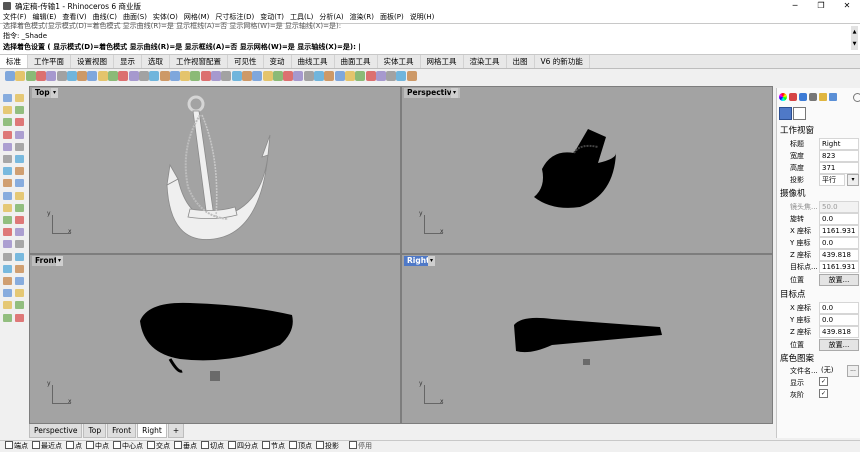 The width and height of the screenshot is (860, 452). What do you see at coordinates (839, 332) in the screenshot?
I see `value-target-z: 439.818` at bounding box center [839, 332].